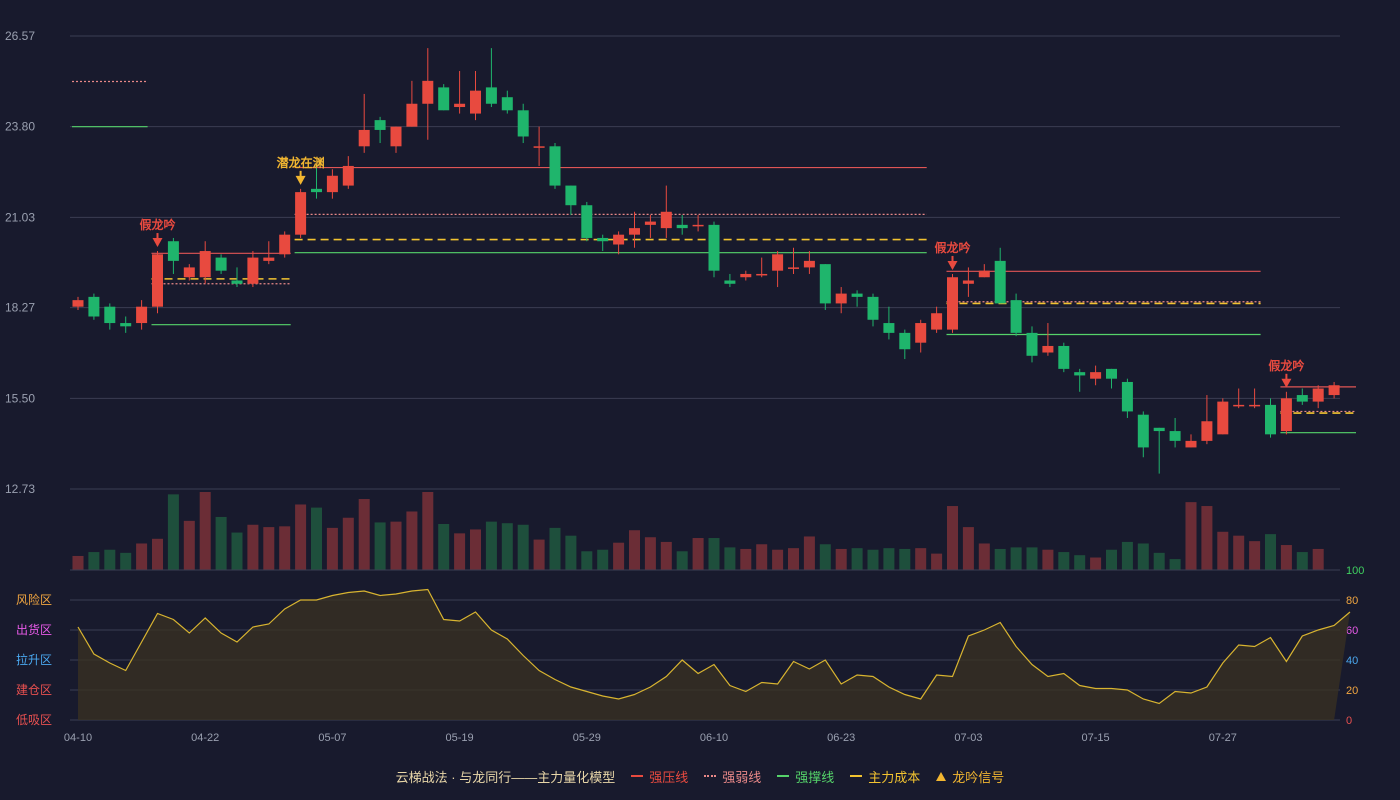 The height and width of the screenshot is (800, 1400). Describe the element at coordinates (20, 489) in the screenshot. I see `y-tick-label: 12.73` at that location.